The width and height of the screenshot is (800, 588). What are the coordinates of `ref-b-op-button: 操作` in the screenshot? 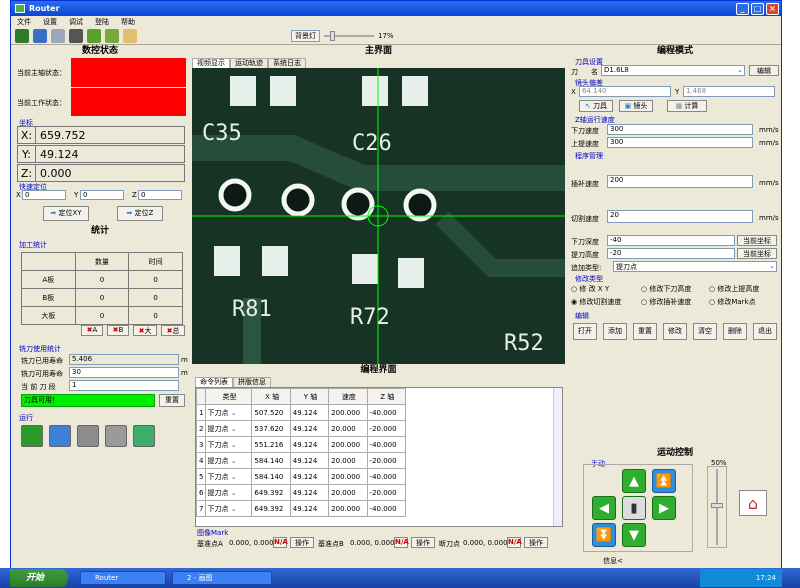 It's located at (423, 542).